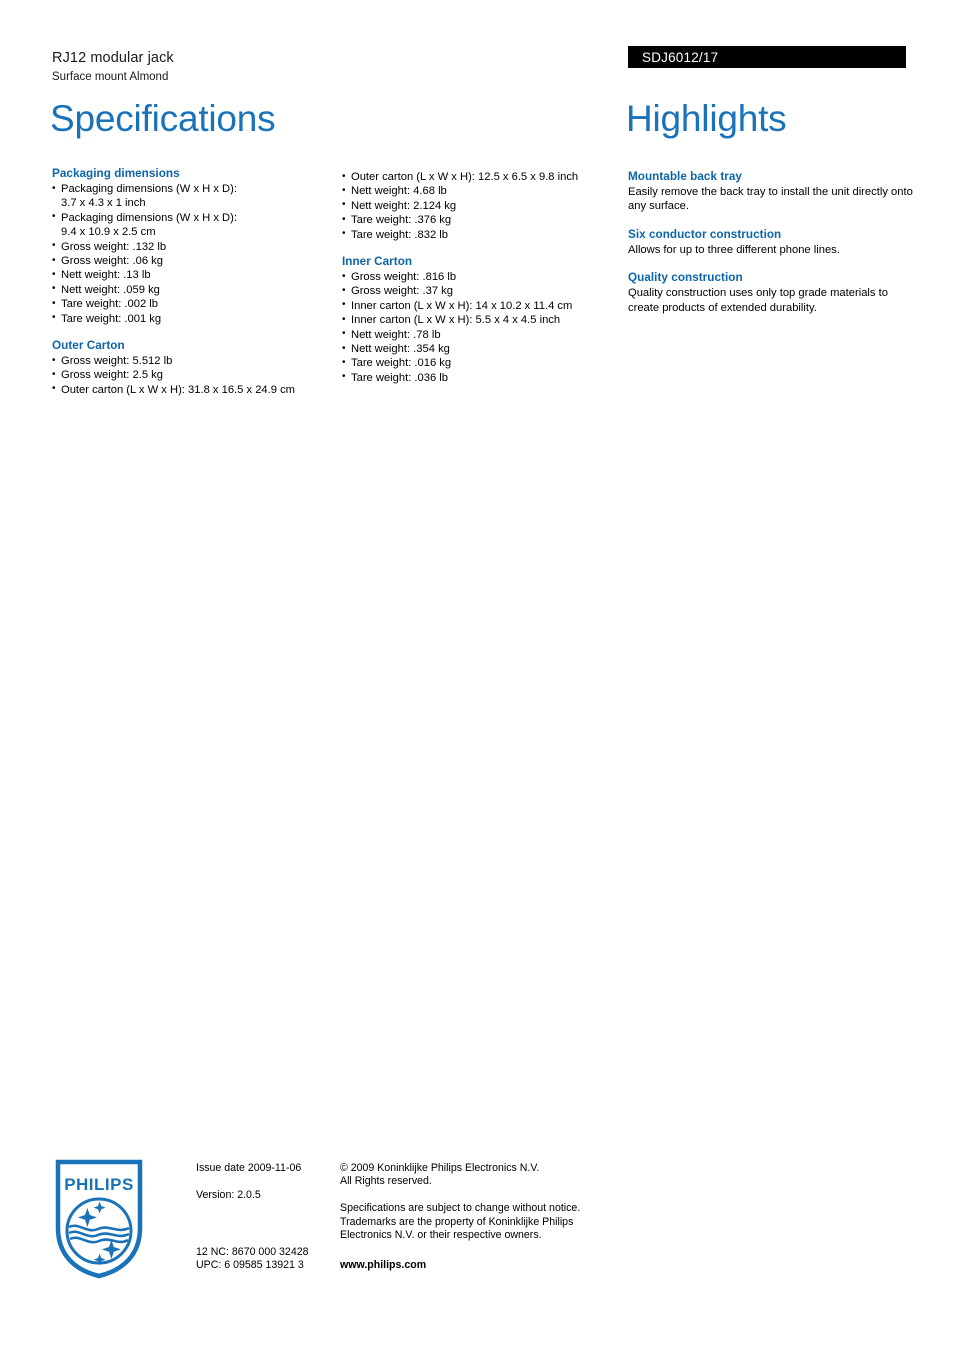 The image size is (954, 1350). Describe the element at coordinates (400, 349) in the screenshot. I see `spec-item-text: Nett weight: .354 kg` at that location.